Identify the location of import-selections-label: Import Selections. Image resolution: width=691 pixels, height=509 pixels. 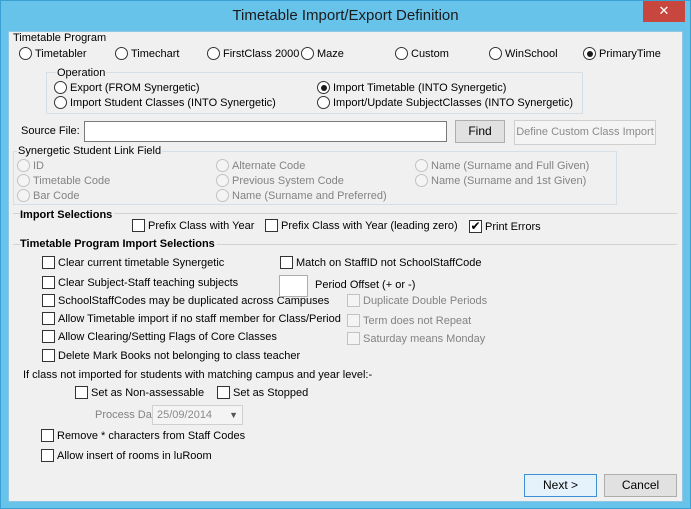
(67, 215).